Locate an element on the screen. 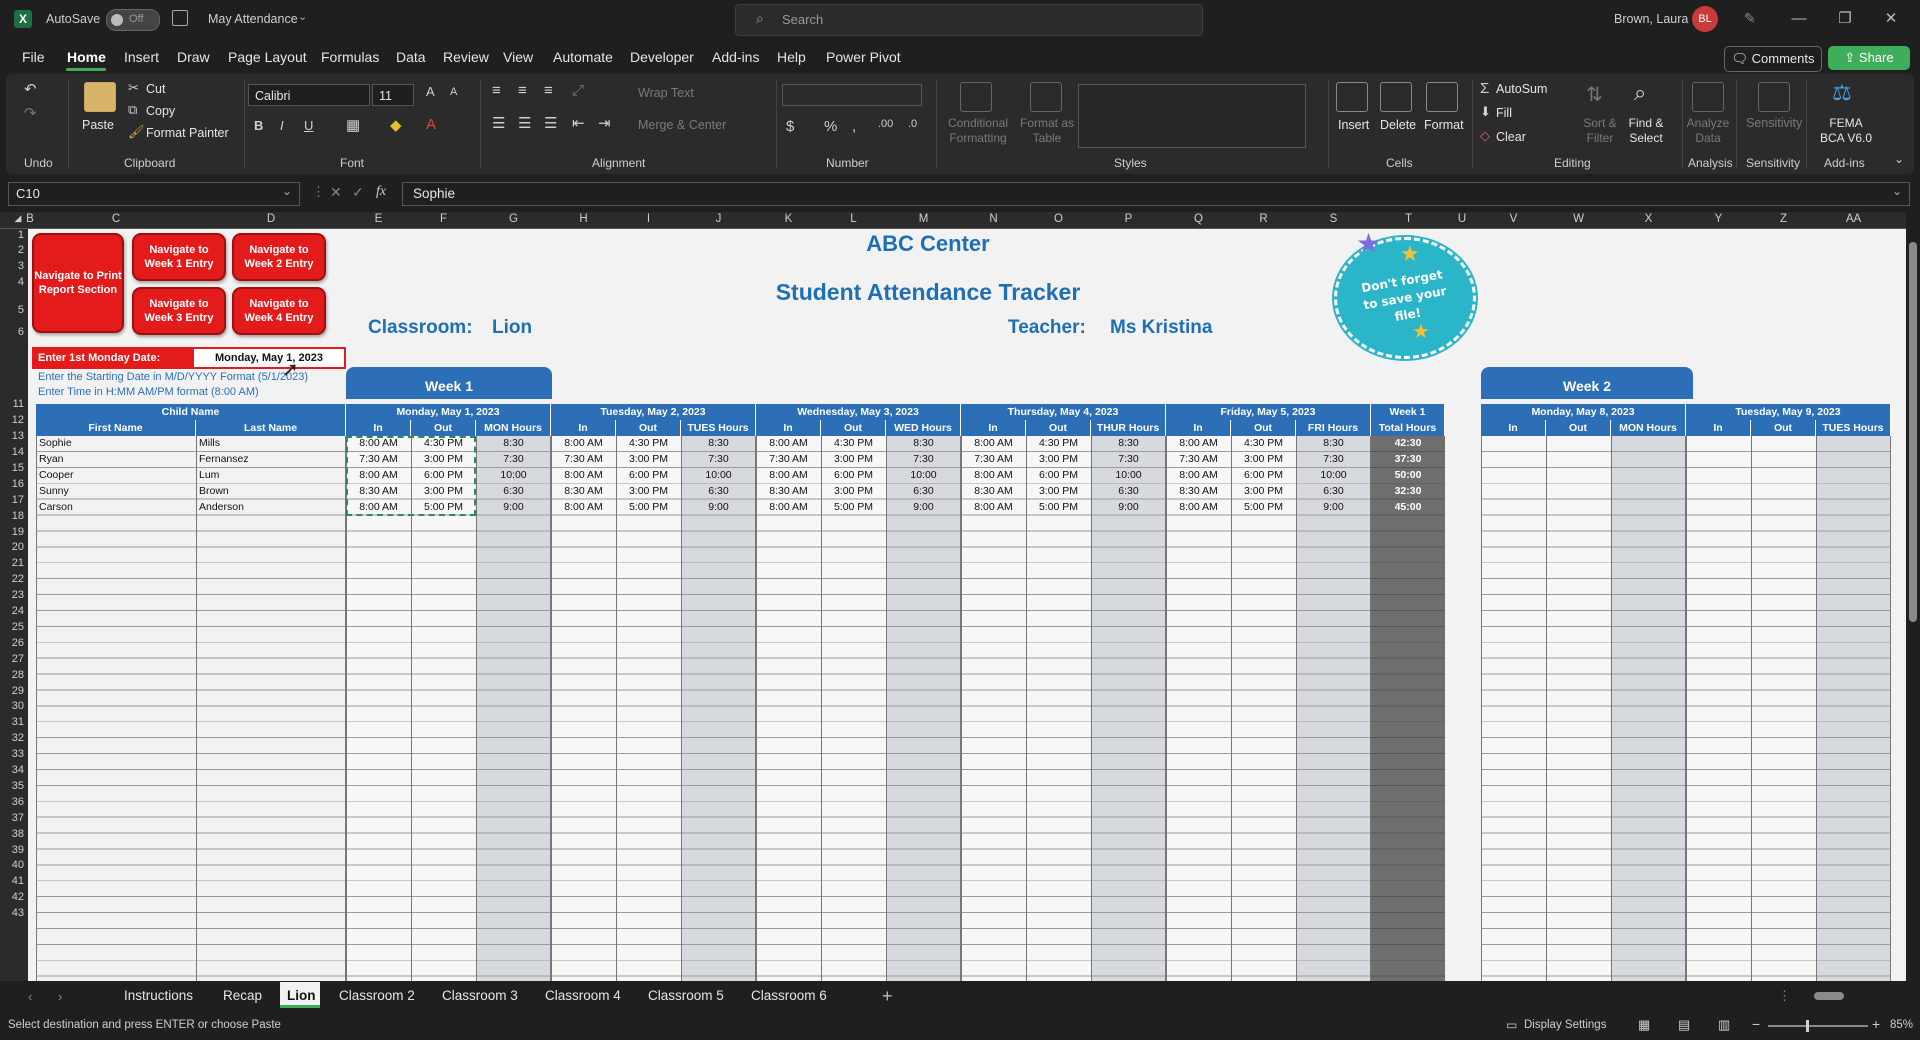 The width and height of the screenshot is (1920, 1040). cell-styles-gallery is located at coordinates (1192, 116).